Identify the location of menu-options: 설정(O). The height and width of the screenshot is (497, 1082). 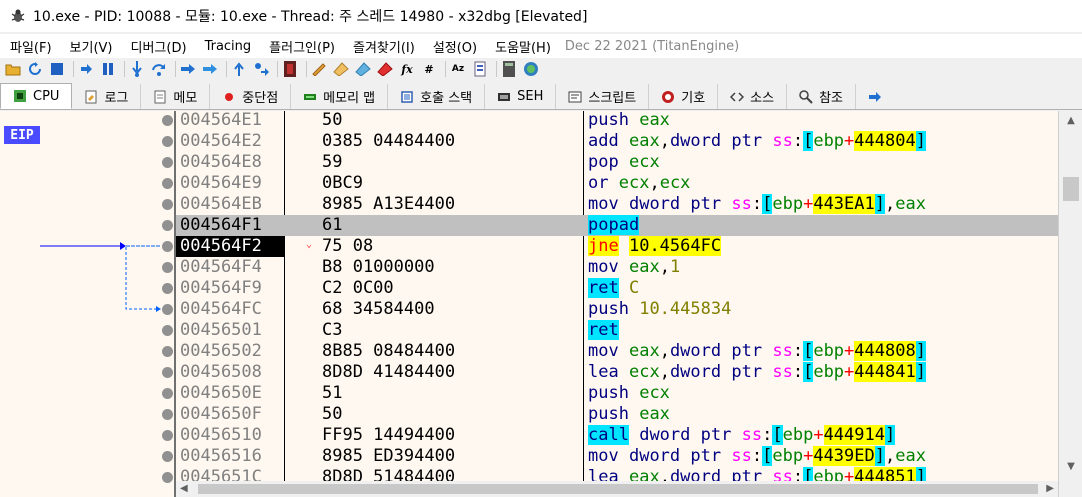
(454, 46).